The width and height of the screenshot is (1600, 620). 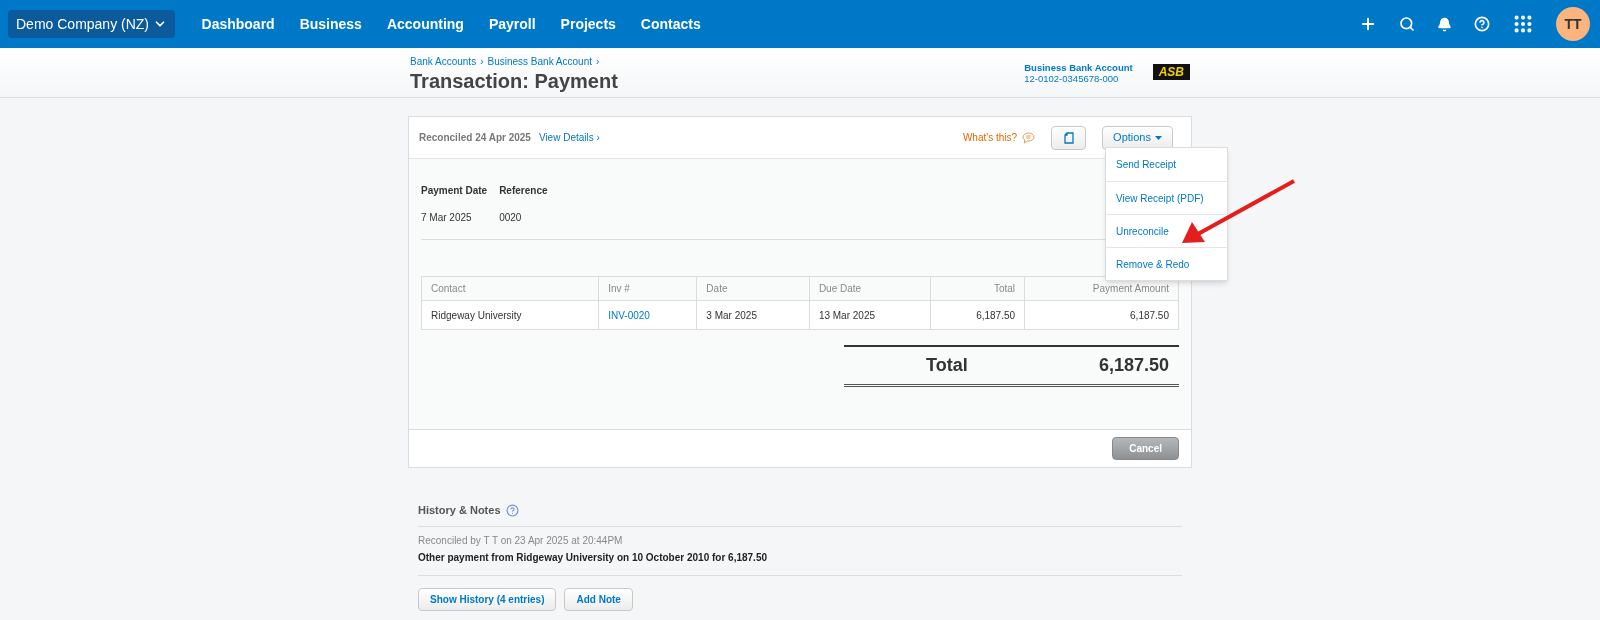 What do you see at coordinates (1137, 137) in the screenshot?
I see `options-button: Options` at bounding box center [1137, 137].